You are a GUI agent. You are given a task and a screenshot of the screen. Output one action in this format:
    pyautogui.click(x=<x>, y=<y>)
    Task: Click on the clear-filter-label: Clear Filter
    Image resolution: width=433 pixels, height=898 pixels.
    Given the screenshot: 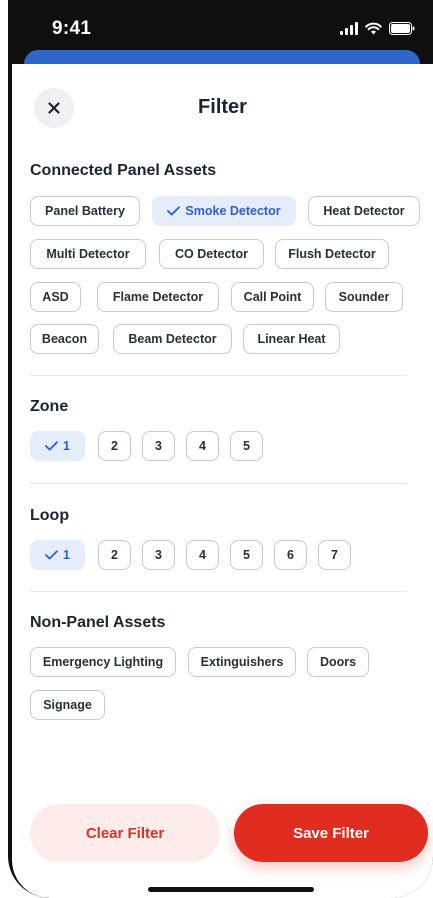 What is the action you would take?
    pyautogui.click(x=125, y=833)
    